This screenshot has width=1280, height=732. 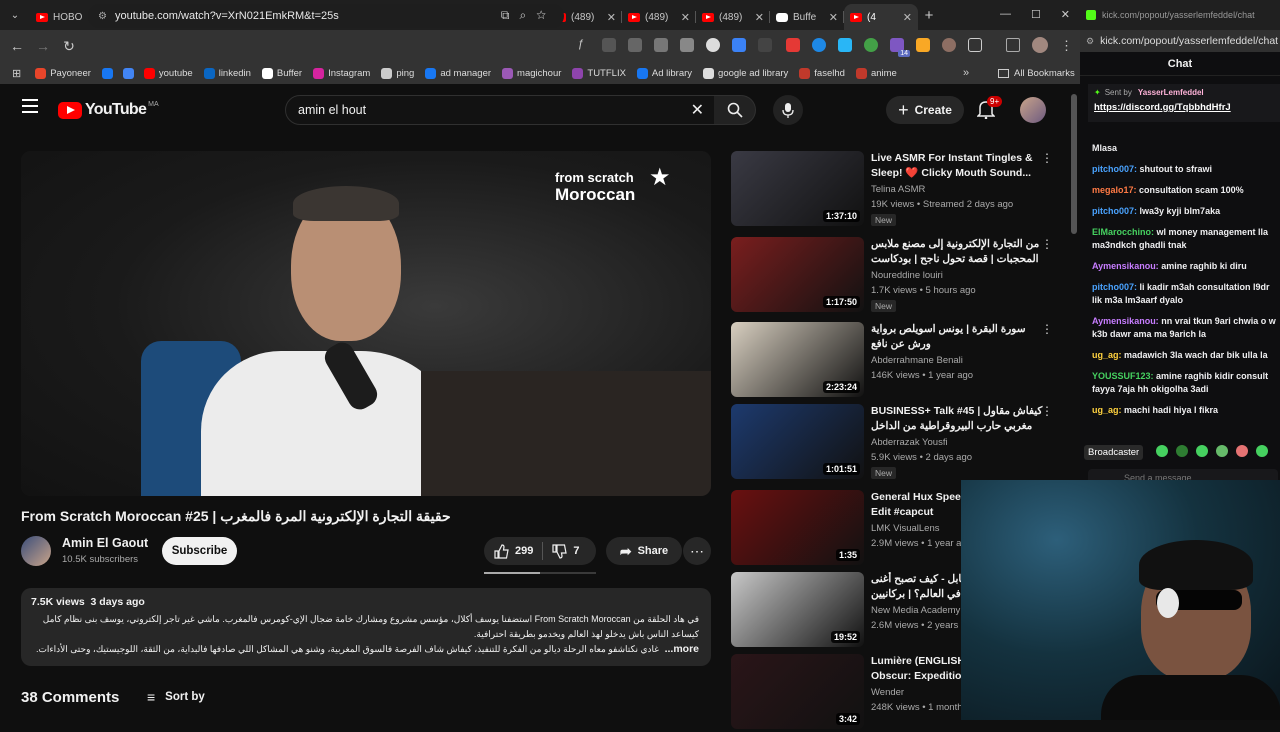 What do you see at coordinates (1066, 46) in the screenshot?
I see `browser-menu-icon: ⋮` at bounding box center [1066, 46].